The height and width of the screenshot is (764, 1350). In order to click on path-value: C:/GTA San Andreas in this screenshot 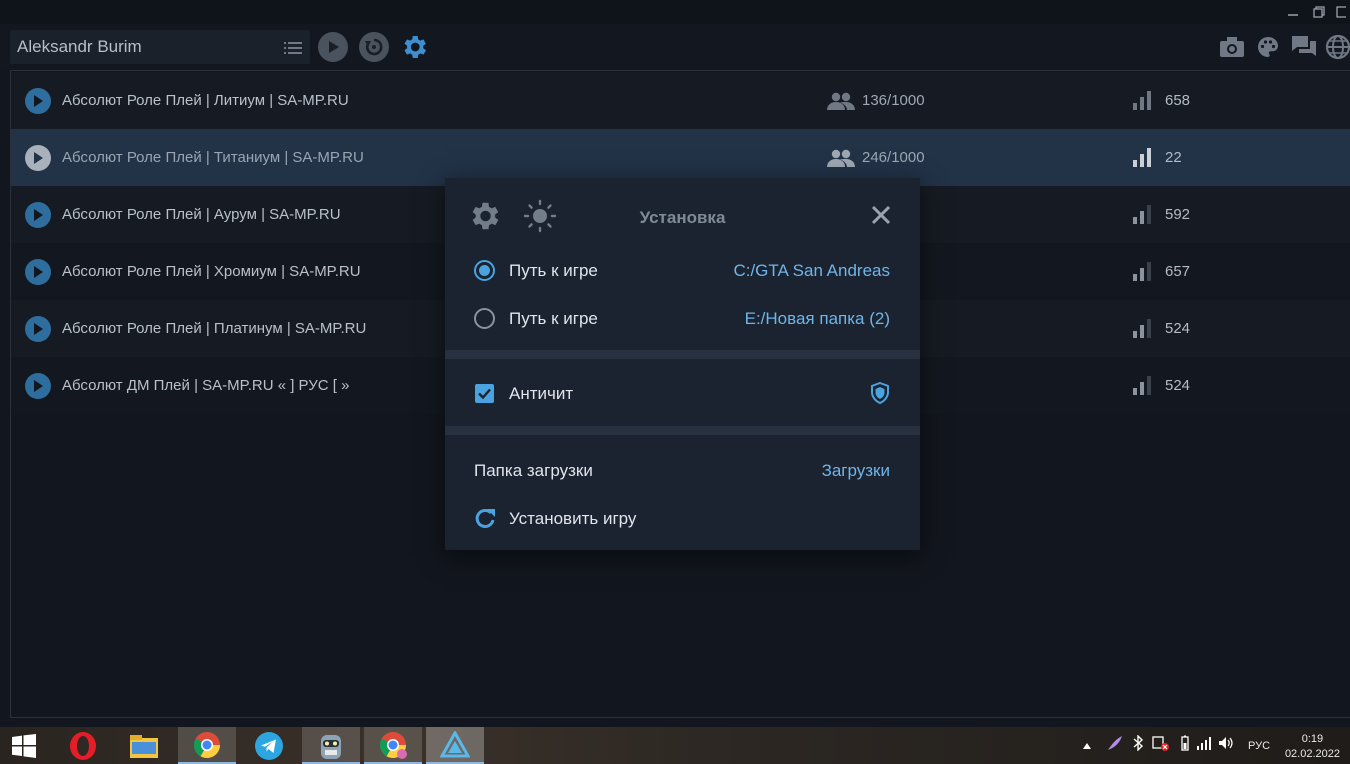, I will do `click(811, 271)`.